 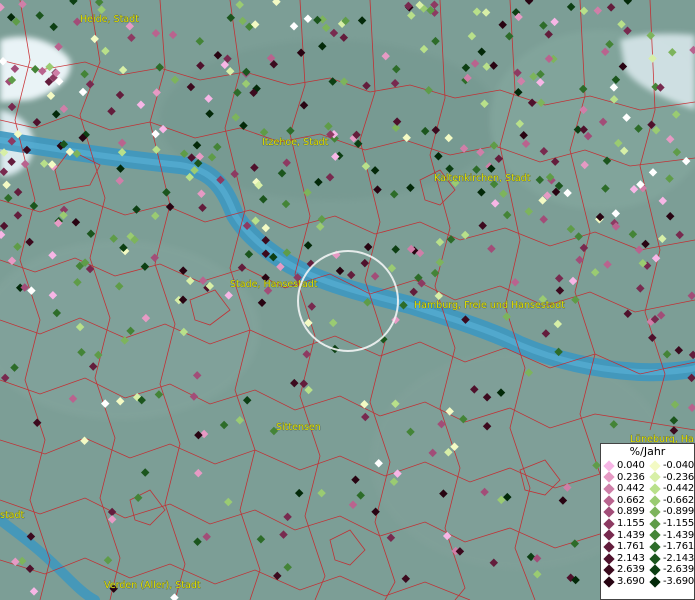 I want to click on legend-entry-positive: 0.236, so click(x=624, y=478).